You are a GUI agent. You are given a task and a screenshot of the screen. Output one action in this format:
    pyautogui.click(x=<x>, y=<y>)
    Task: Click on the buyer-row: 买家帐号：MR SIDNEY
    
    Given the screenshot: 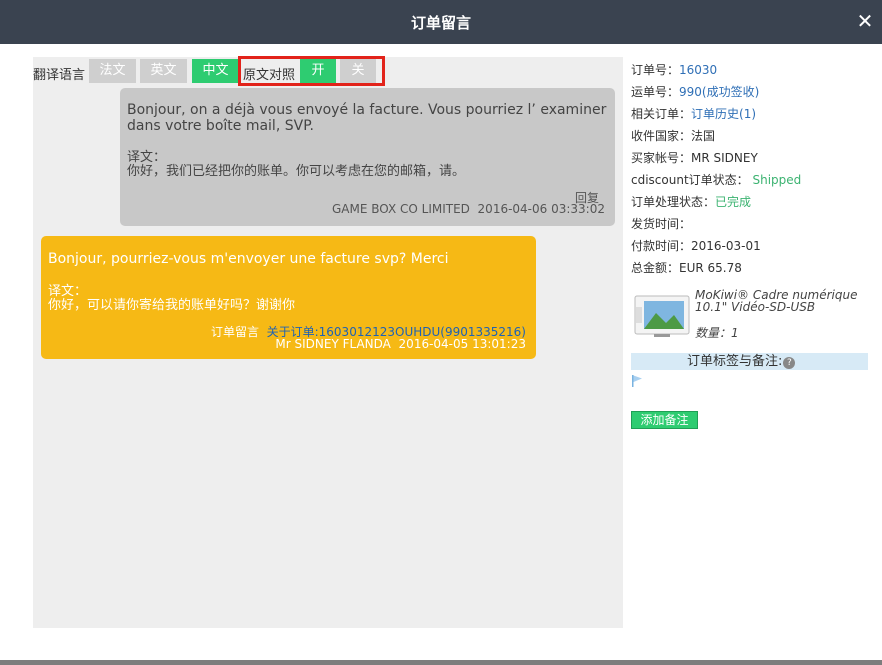 What is the action you would take?
    pyautogui.click(x=751, y=161)
    